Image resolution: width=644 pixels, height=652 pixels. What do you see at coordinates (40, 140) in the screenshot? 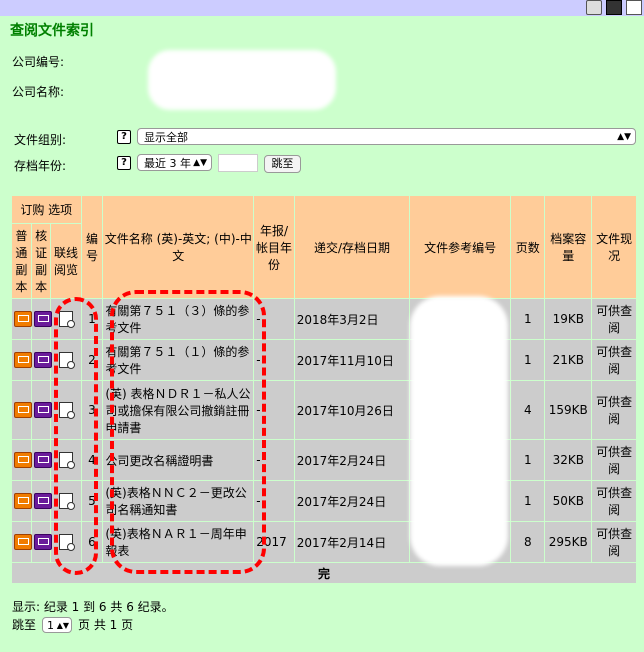
I see `doc-group-label: 文件组别:` at bounding box center [40, 140].